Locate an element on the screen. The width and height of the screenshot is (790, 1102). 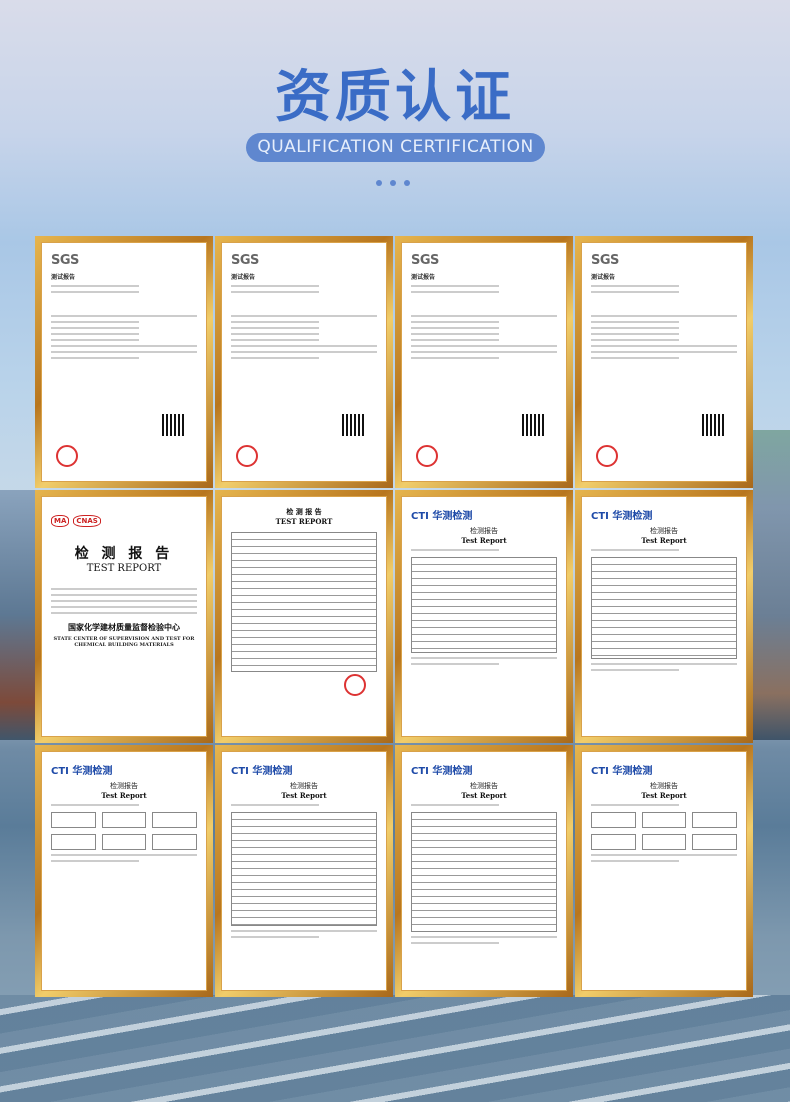
page-title: 资质认证 is located at coordinates (395, 97).